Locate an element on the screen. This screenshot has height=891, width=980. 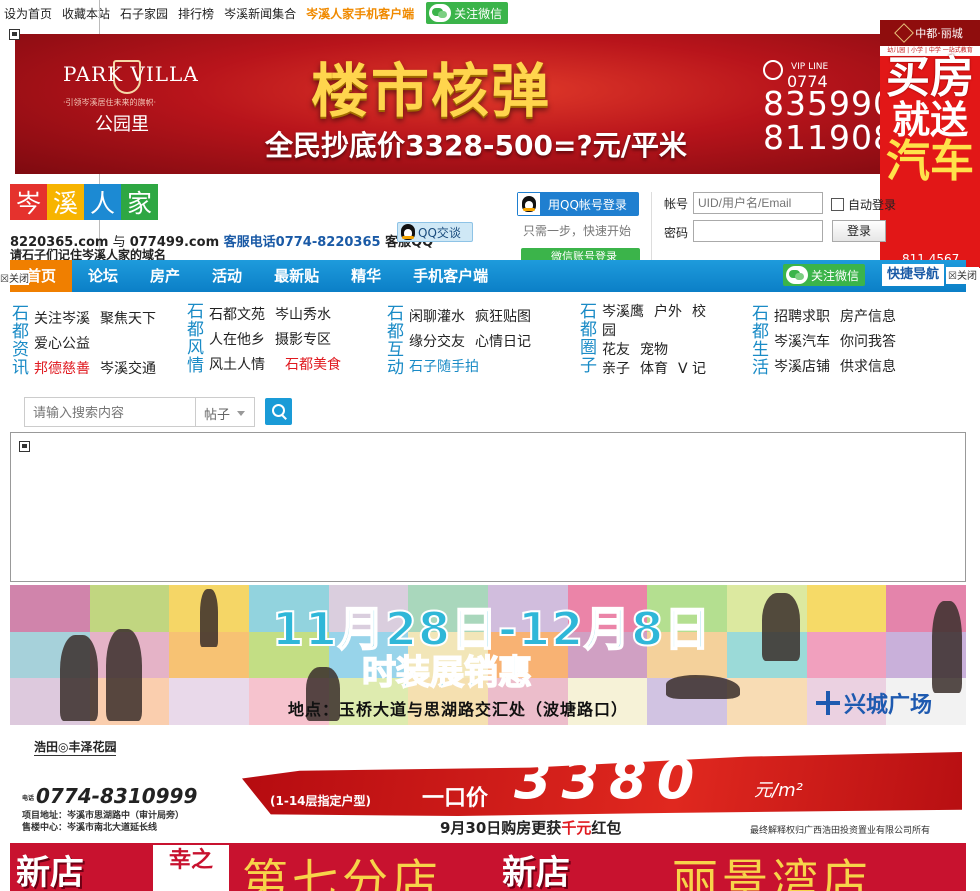
bonus-text: 9月30日购房更获千元红包 is located at coordinates (530, 827).